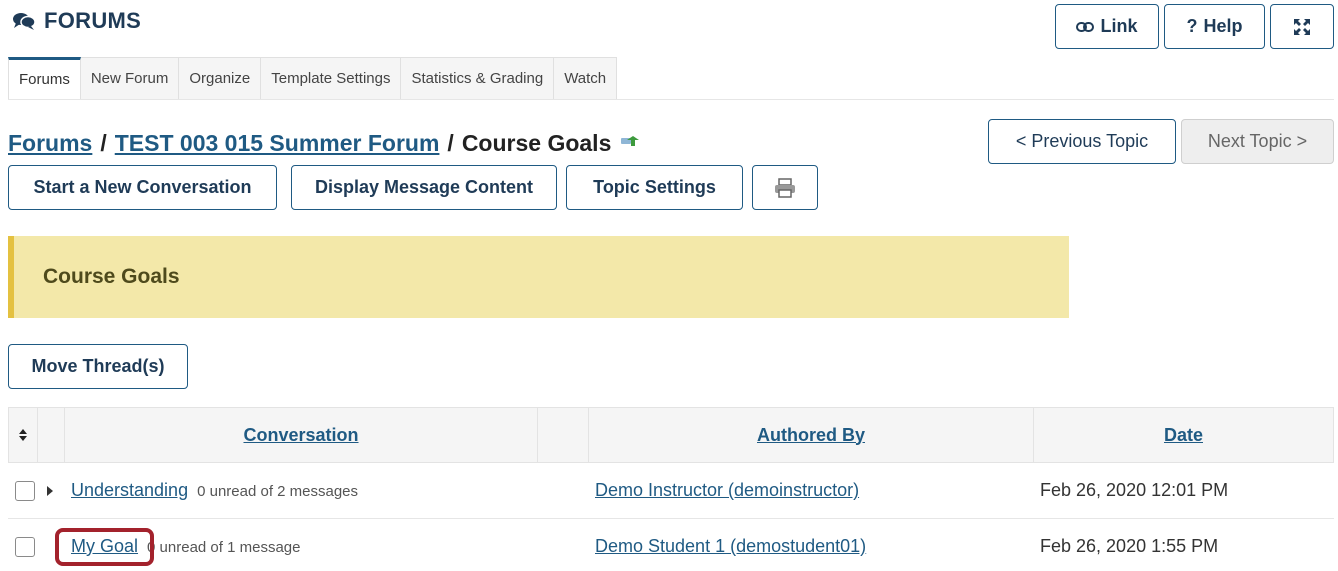 The image size is (1338, 571). What do you see at coordinates (671, 99) in the screenshot?
I see `tab-divider` at bounding box center [671, 99].